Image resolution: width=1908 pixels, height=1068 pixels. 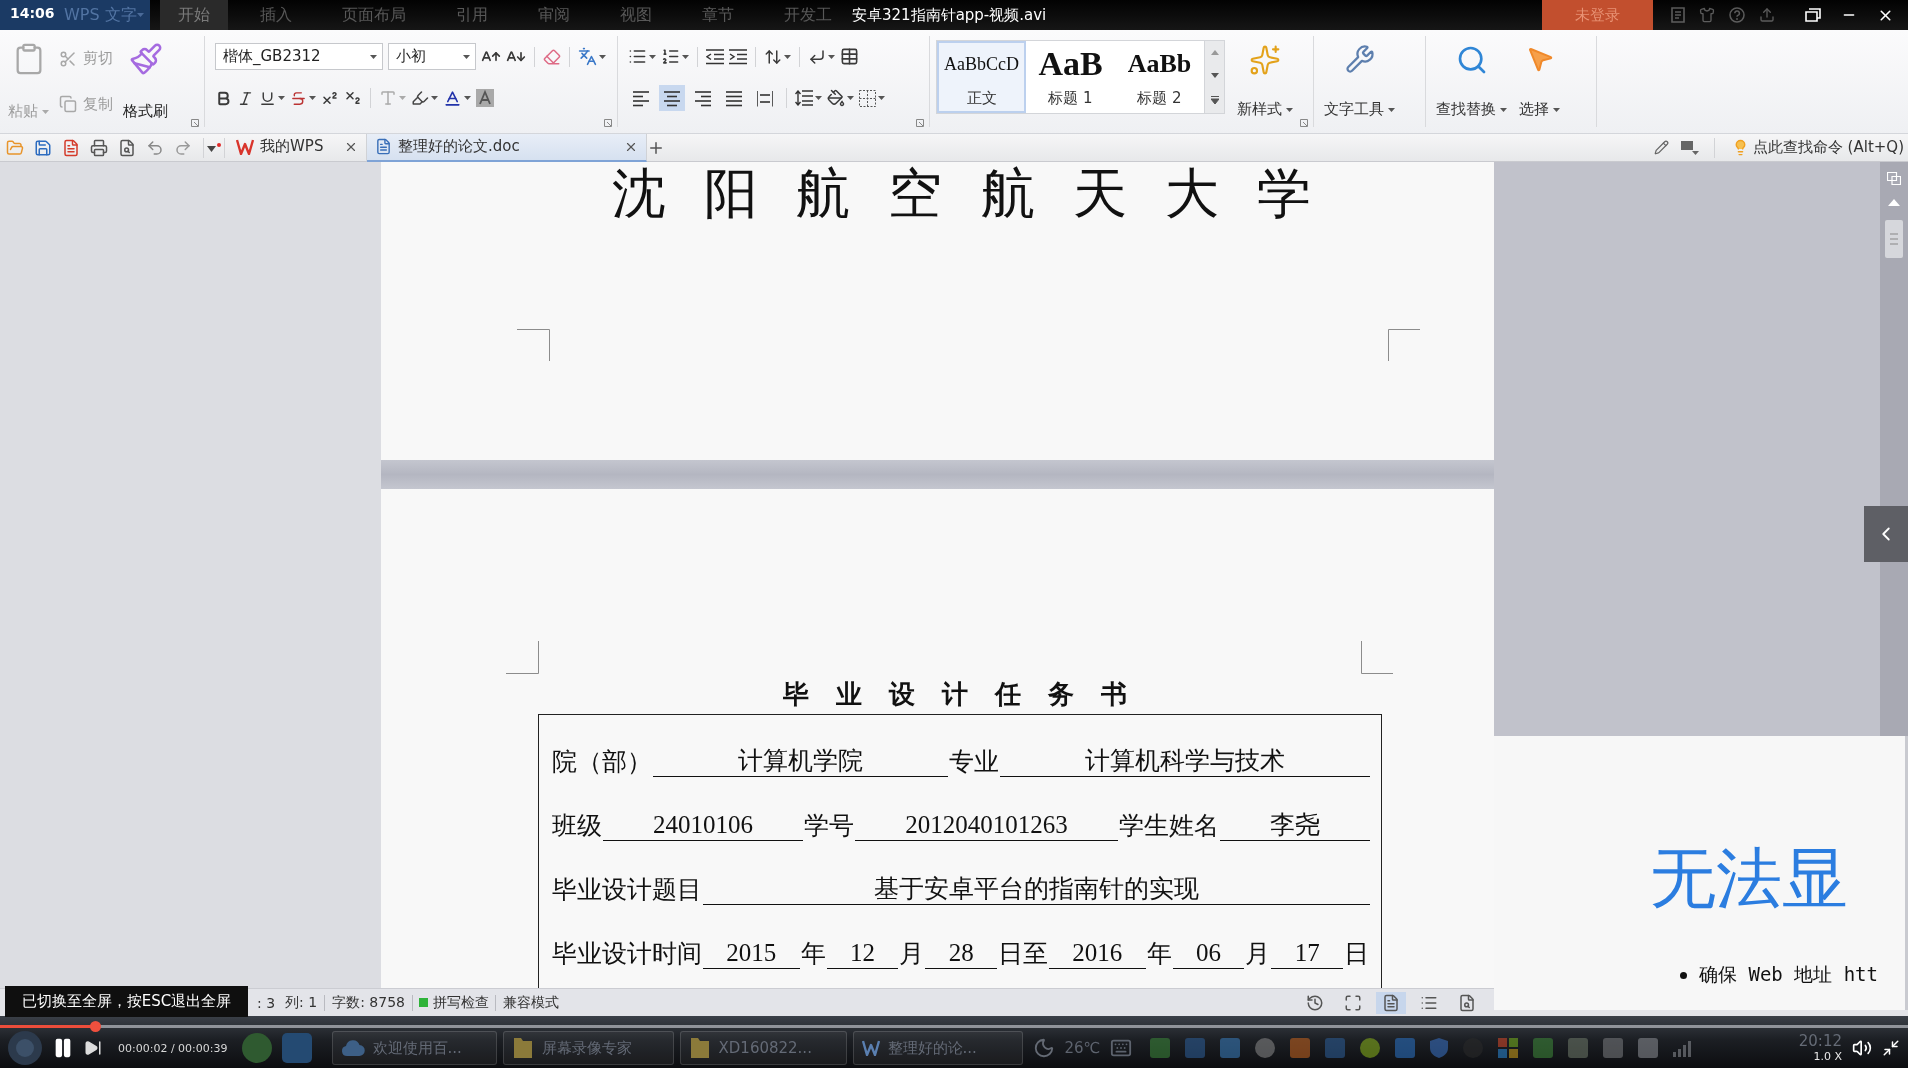 What do you see at coordinates (718, 15) in the screenshot?
I see `menu-tab: 章节` at bounding box center [718, 15].